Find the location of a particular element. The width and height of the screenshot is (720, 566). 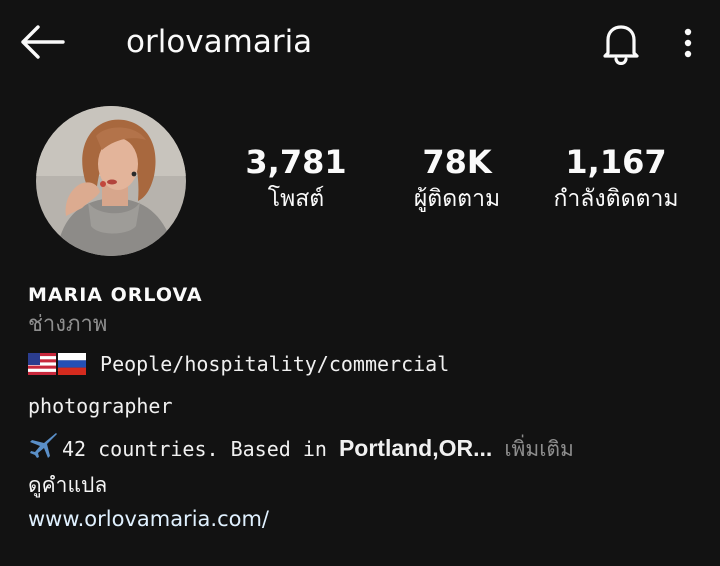

profile-full-name: MARIA ORLOVA is located at coordinates (115, 295).